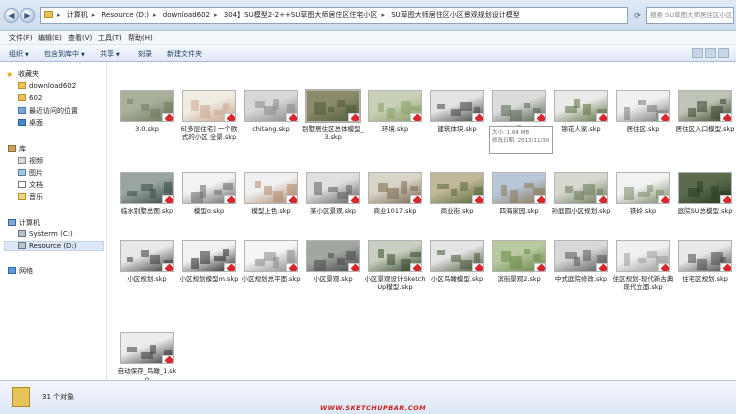 The width and height of the screenshot is (736, 414). I want to click on nav-item-download602: download602, so click(47, 86).